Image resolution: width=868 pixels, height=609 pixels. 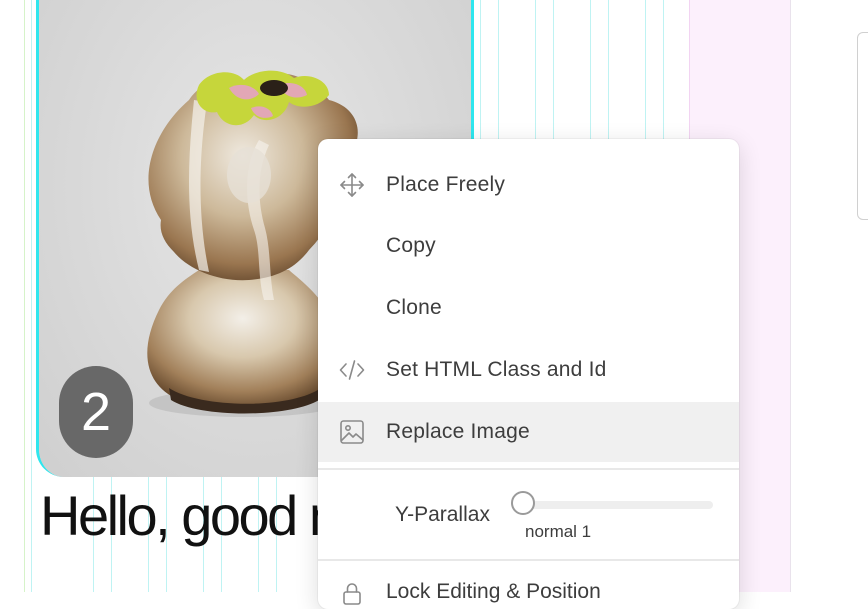 What do you see at coordinates (352, 594) in the screenshot?
I see `lock-icon` at bounding box center [352, 594].